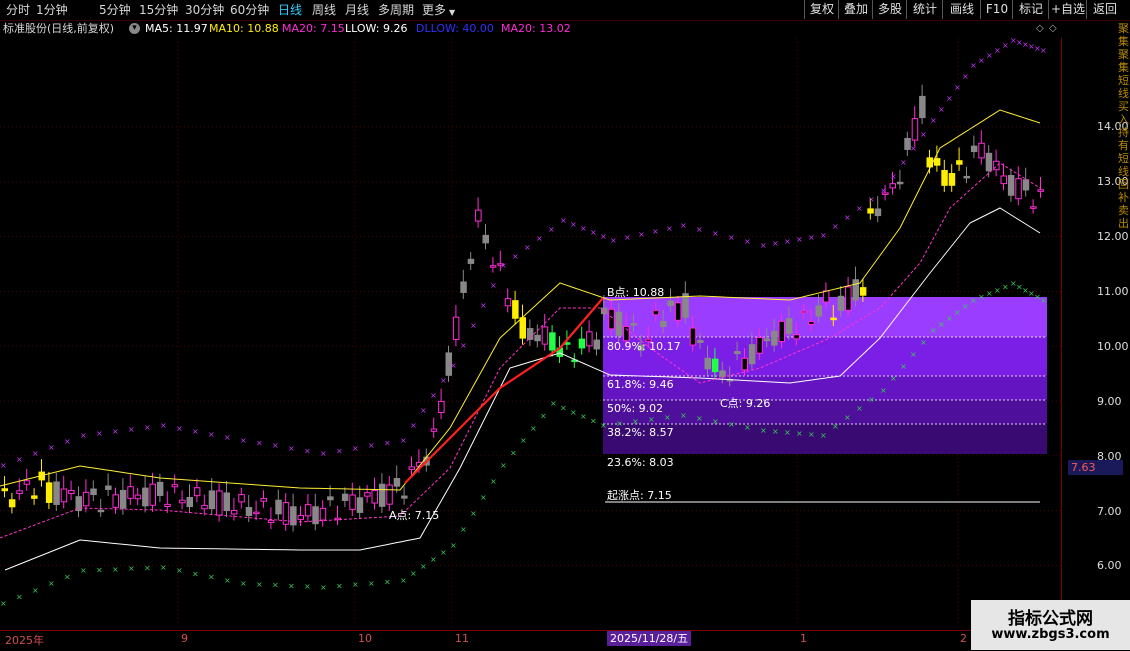 The image size is (1130, 651). I want to click on tab-1min: 1分钟, so click(52, 10).